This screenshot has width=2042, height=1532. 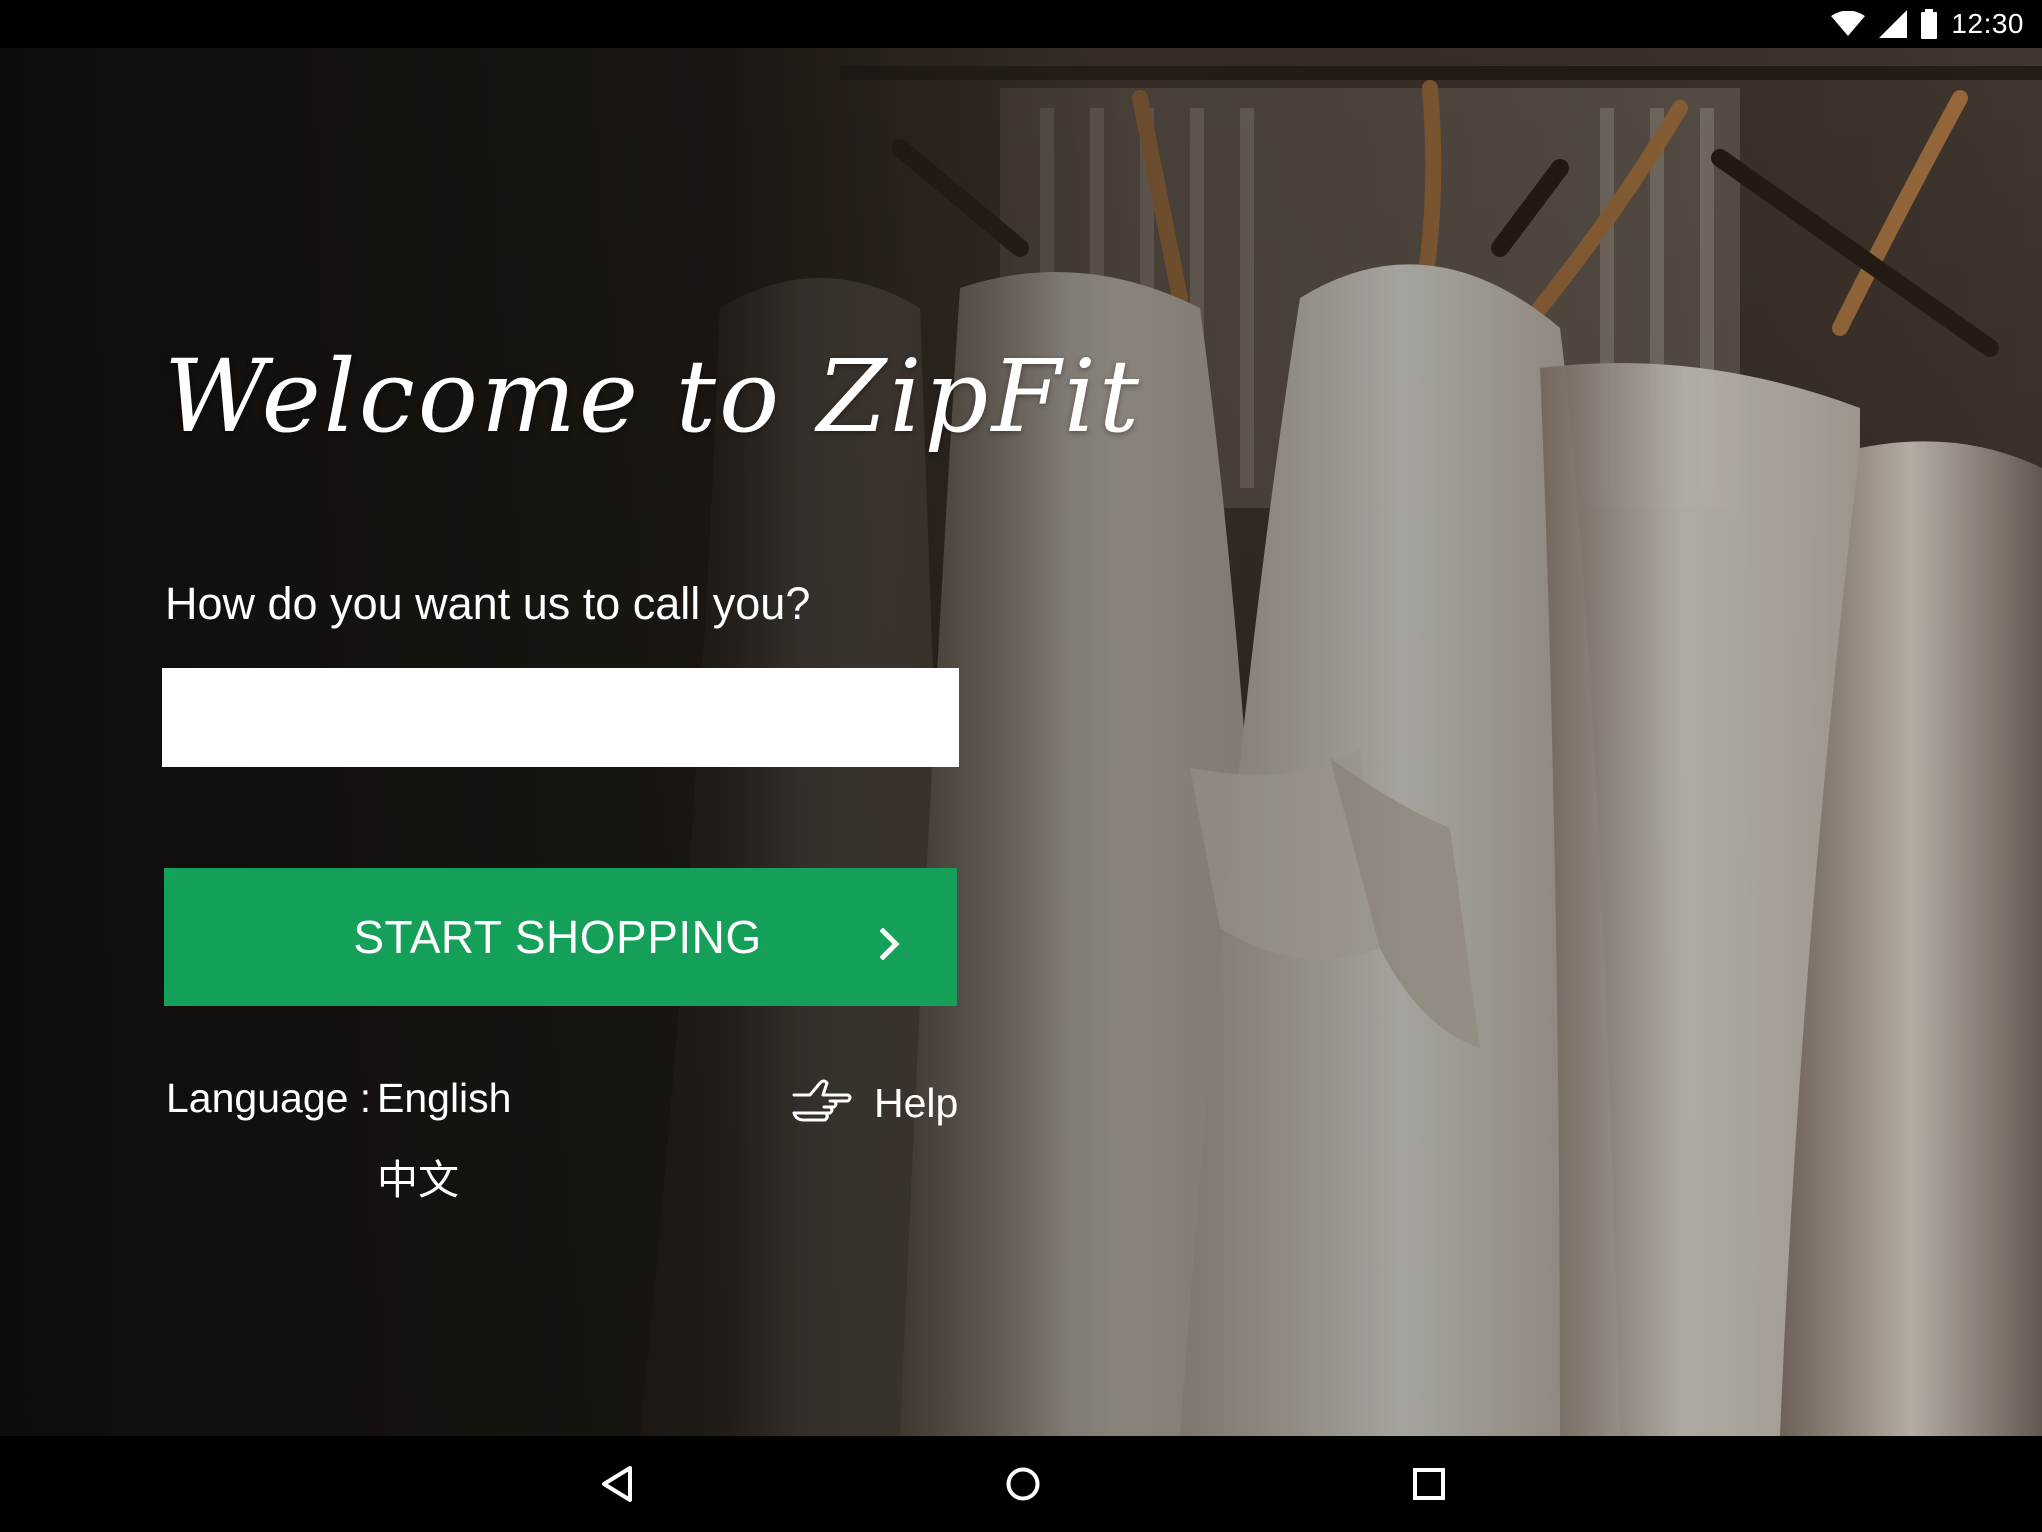 I want to click on help-link: Help, so click(x=874, y=1103).